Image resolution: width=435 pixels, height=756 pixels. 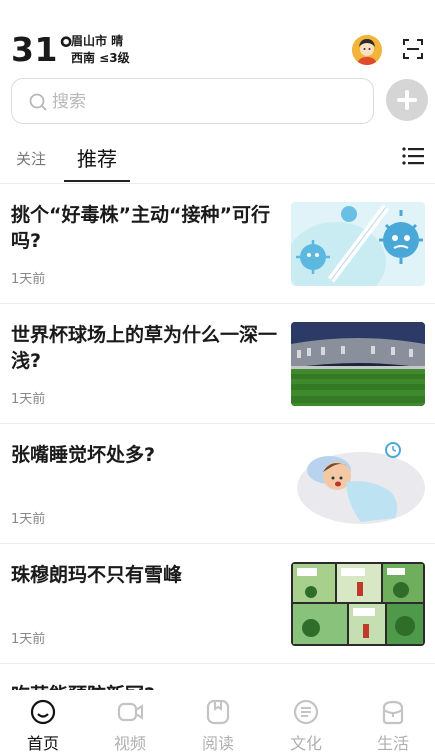 I want to click on nav-life: 生活, so click(x=393, y=726).